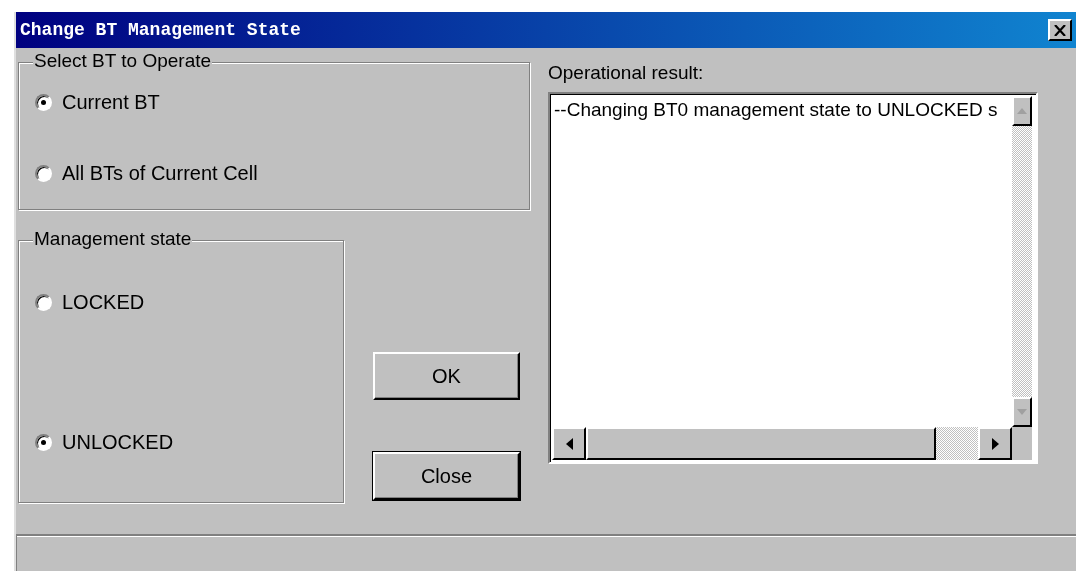 Image resolution: width=1081 pixels, height=571 pixels. Describe the element at coordinates (146, 173) in the screenshot. I see `radio-option: All BTs of Current Cell` at that location.